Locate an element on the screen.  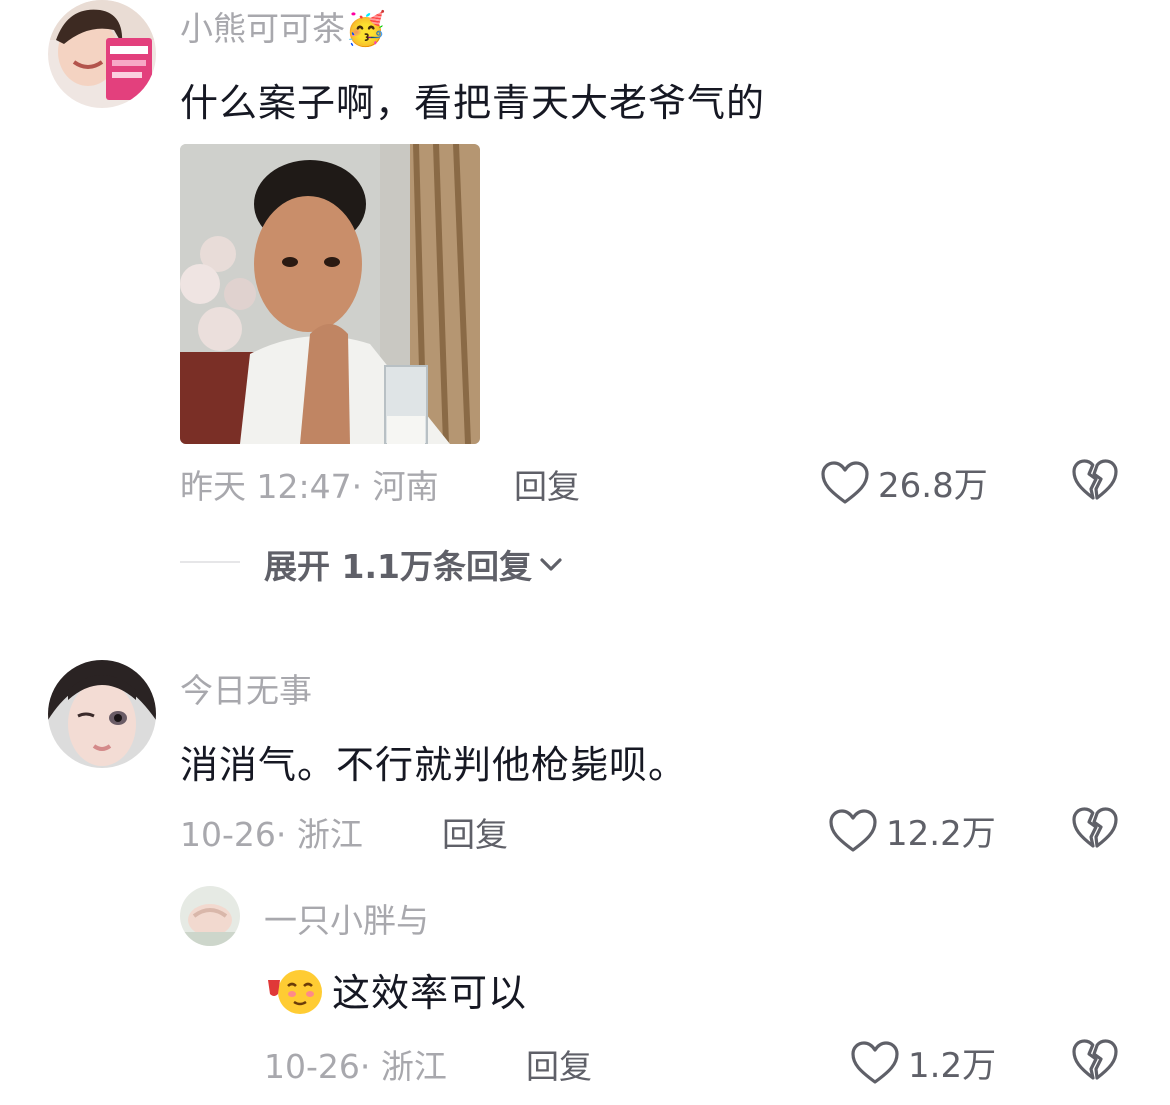
reply-meta: 10-26· 浙江 is located at coordinates (355, 1064).